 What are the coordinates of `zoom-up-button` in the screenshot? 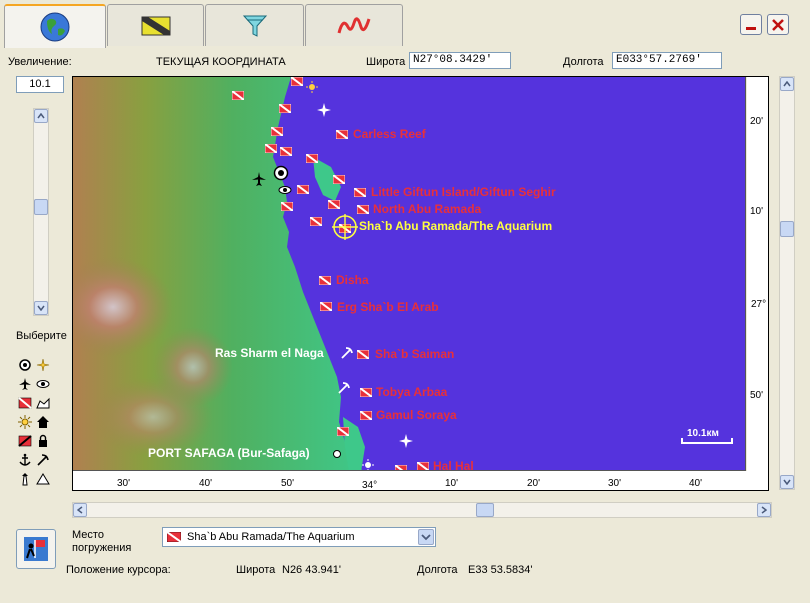 It's located at (41, 116).